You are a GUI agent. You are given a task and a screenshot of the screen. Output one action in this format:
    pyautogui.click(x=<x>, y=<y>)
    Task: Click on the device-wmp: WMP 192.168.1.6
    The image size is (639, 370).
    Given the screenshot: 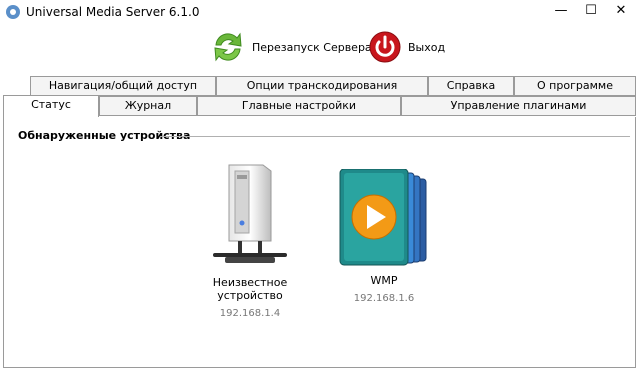 What is the action you would take?
    pyautogui.click(x=384, y=236)
    